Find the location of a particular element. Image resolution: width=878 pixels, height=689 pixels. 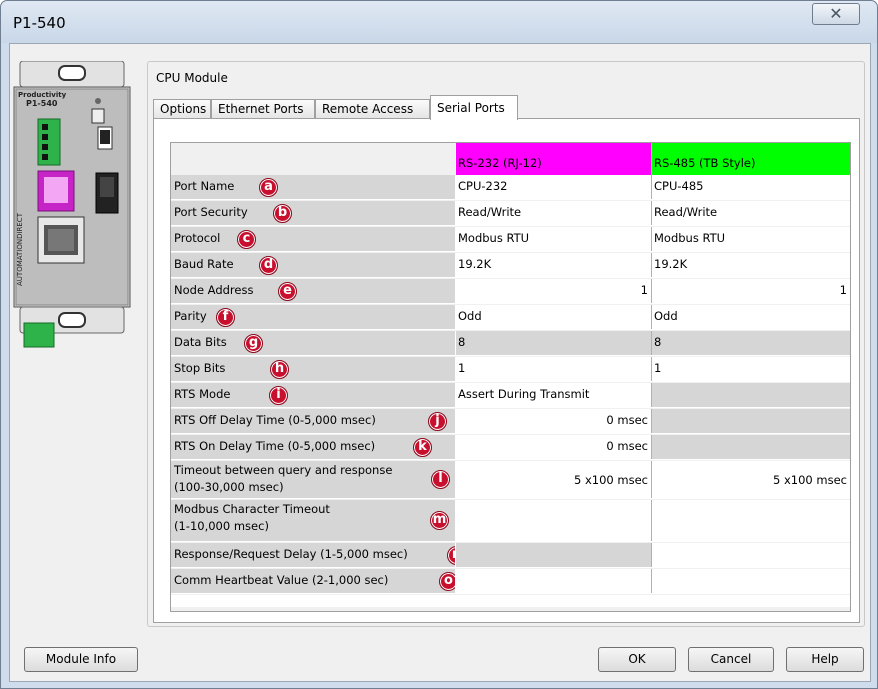

grid-empty-space is located at coordinates (510, 601).